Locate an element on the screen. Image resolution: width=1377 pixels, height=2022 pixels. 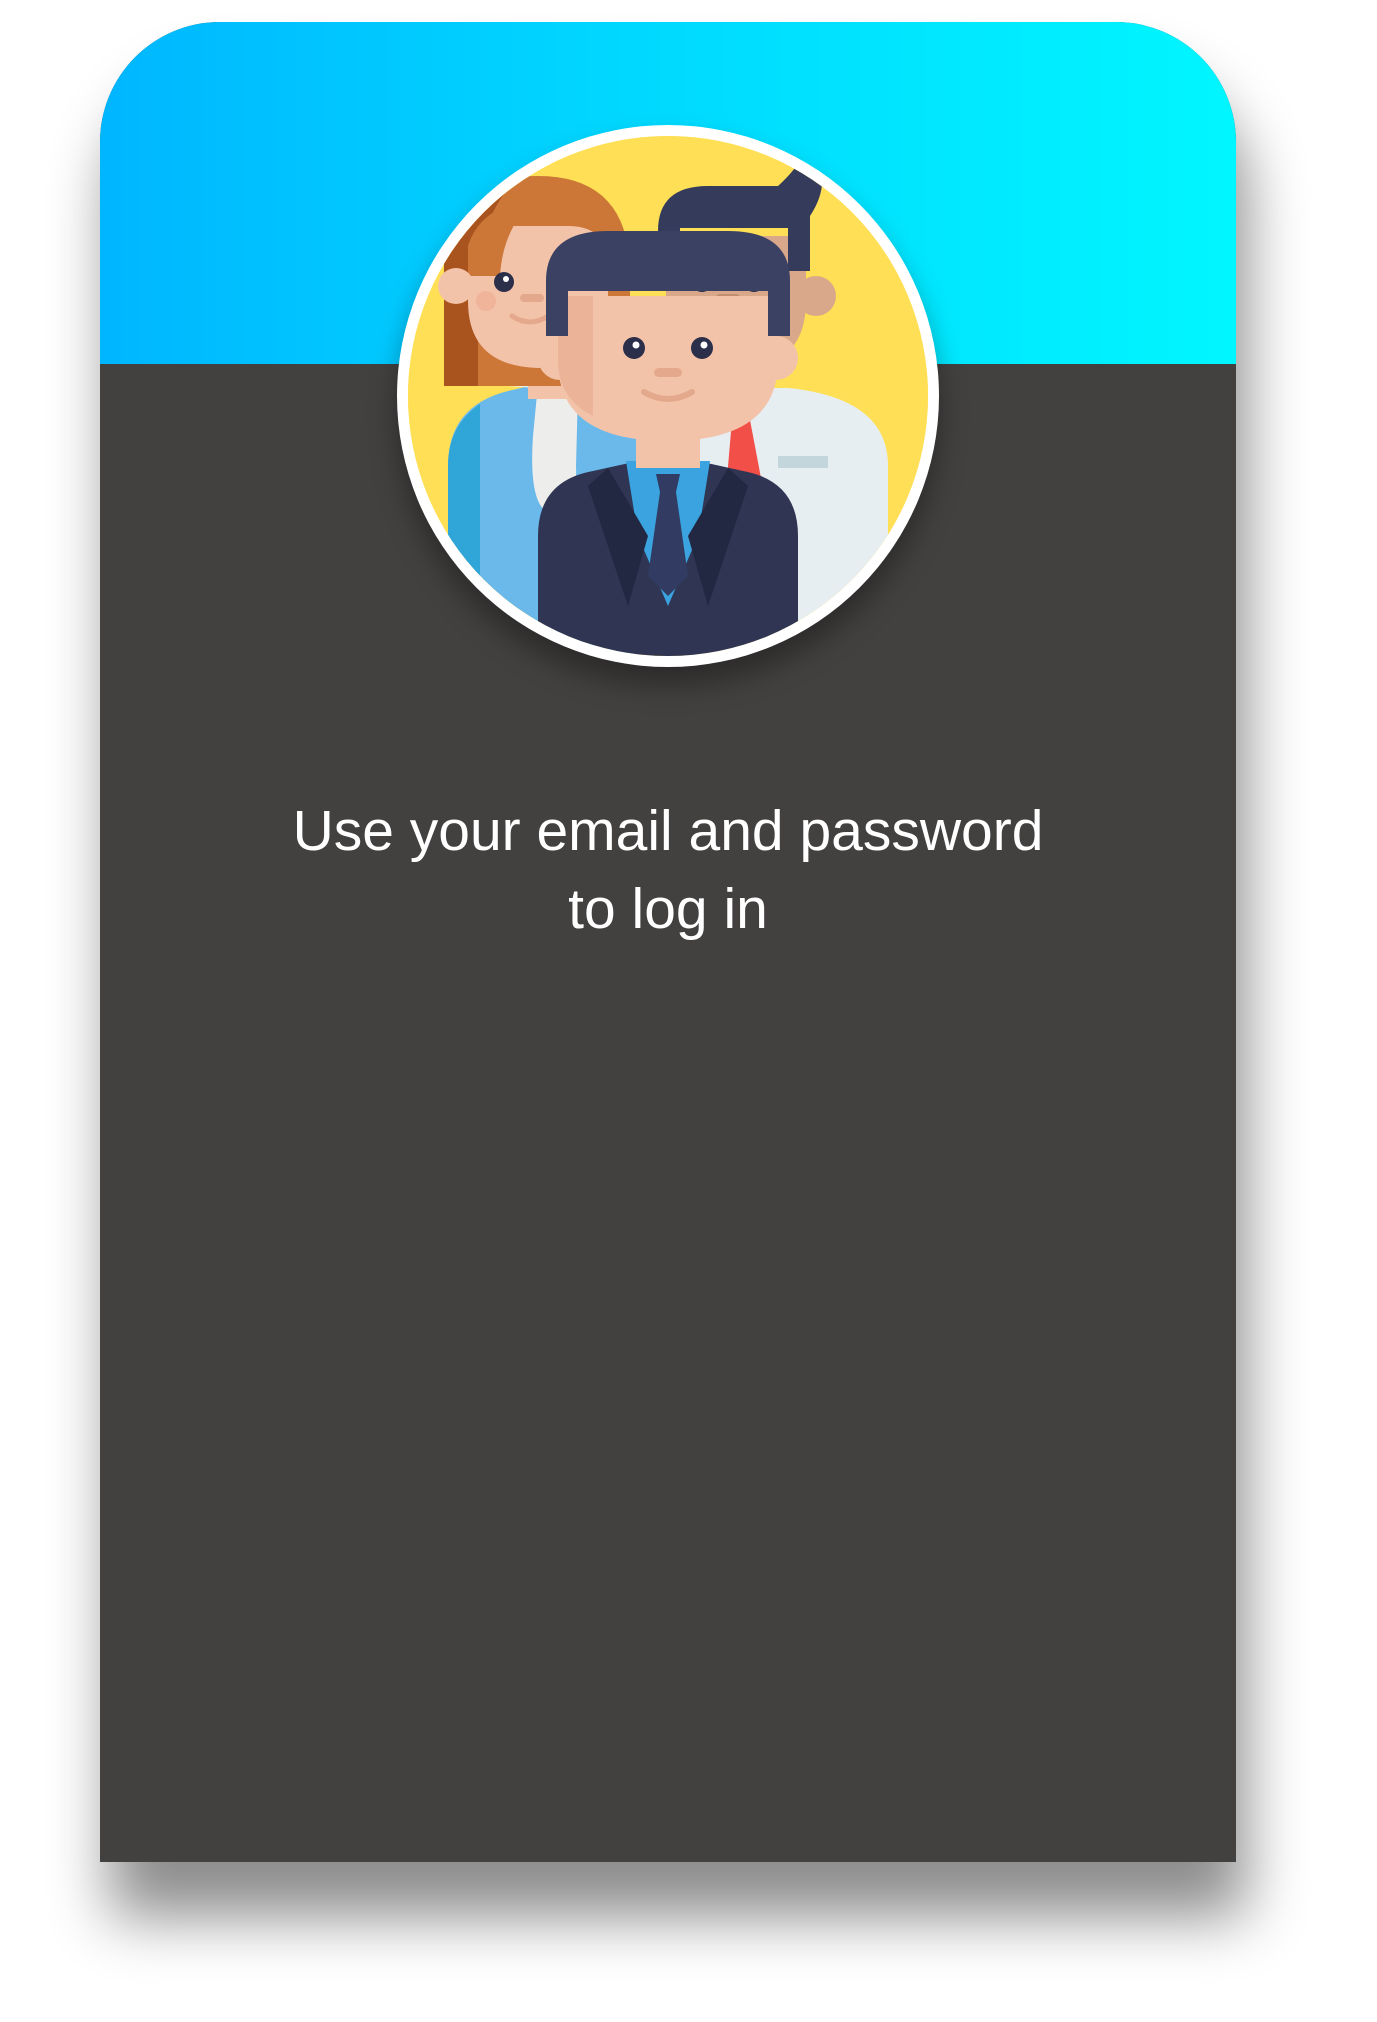
avatar is located at coordinates (668, 396).